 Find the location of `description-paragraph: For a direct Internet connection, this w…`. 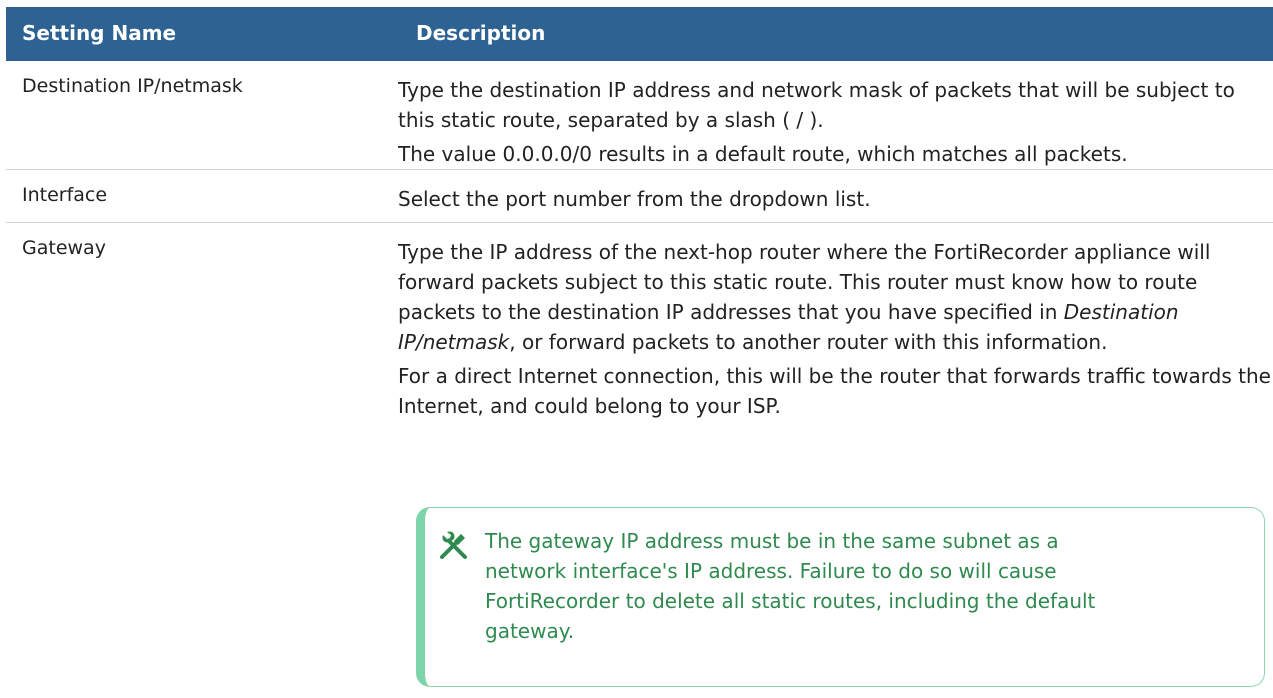

description-paragraph: For a direct Internet connection, this w… is located at coordinates (834, 391).